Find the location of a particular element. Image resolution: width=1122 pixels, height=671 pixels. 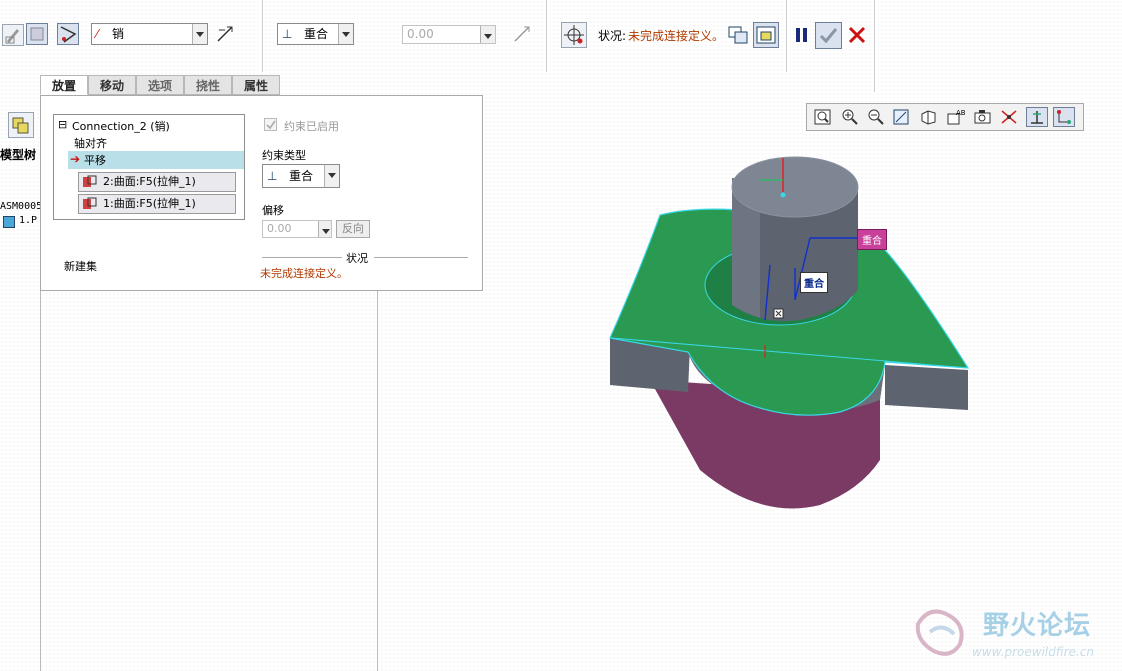

constraint-type-label: 约束类型 is located at coordinates (284, 155).